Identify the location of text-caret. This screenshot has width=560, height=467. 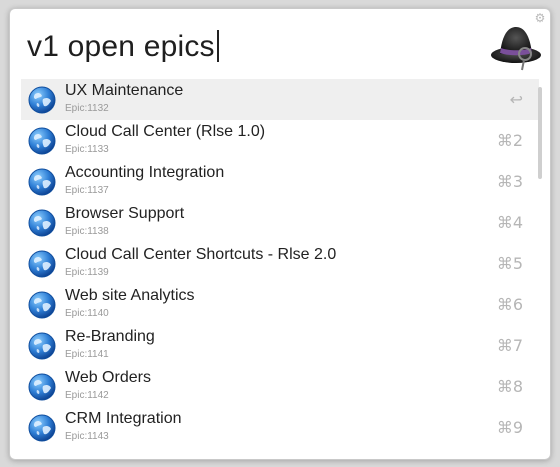
(217, 46).